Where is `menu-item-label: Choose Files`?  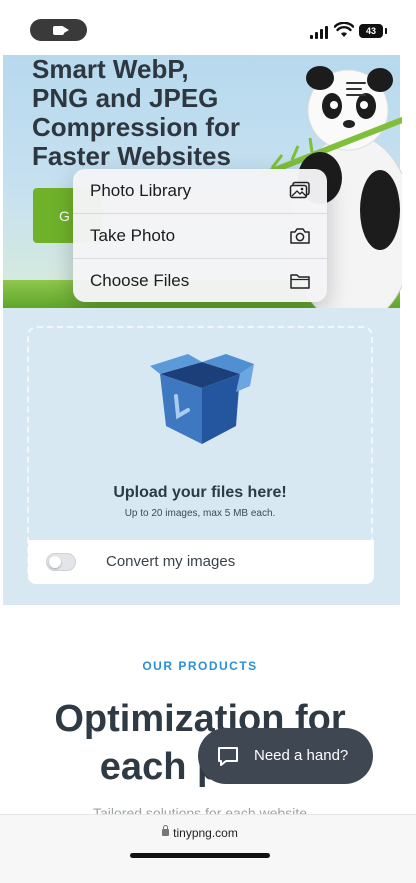 menu-item-label: Choose Files is located at coordinates (140, 280).